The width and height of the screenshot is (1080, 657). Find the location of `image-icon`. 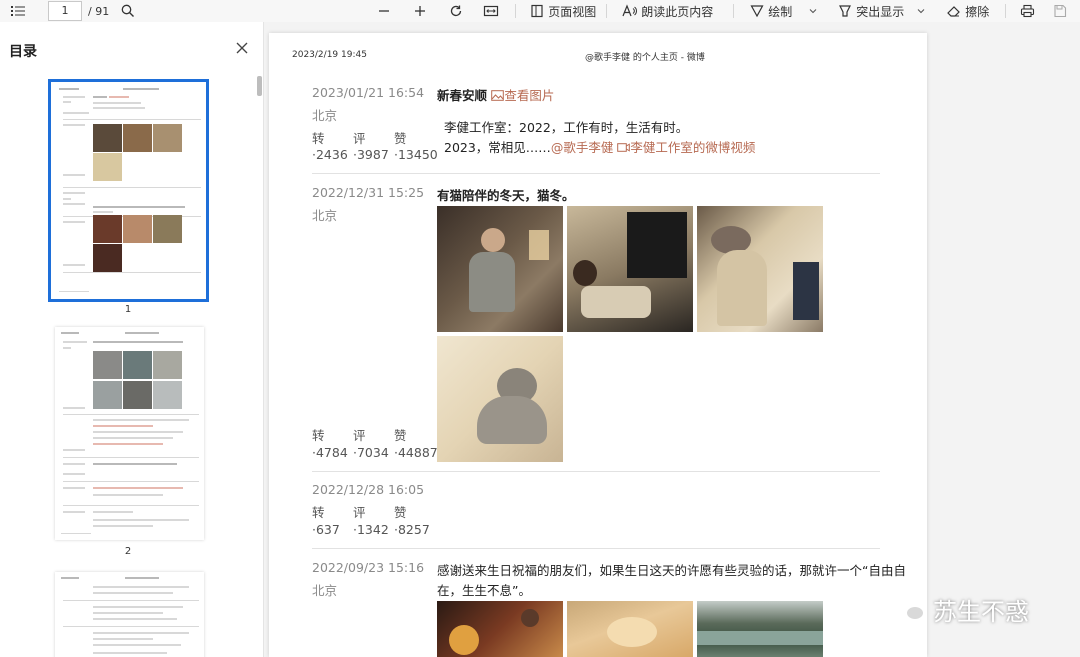

image-icon is located at coordinates (498, 95).